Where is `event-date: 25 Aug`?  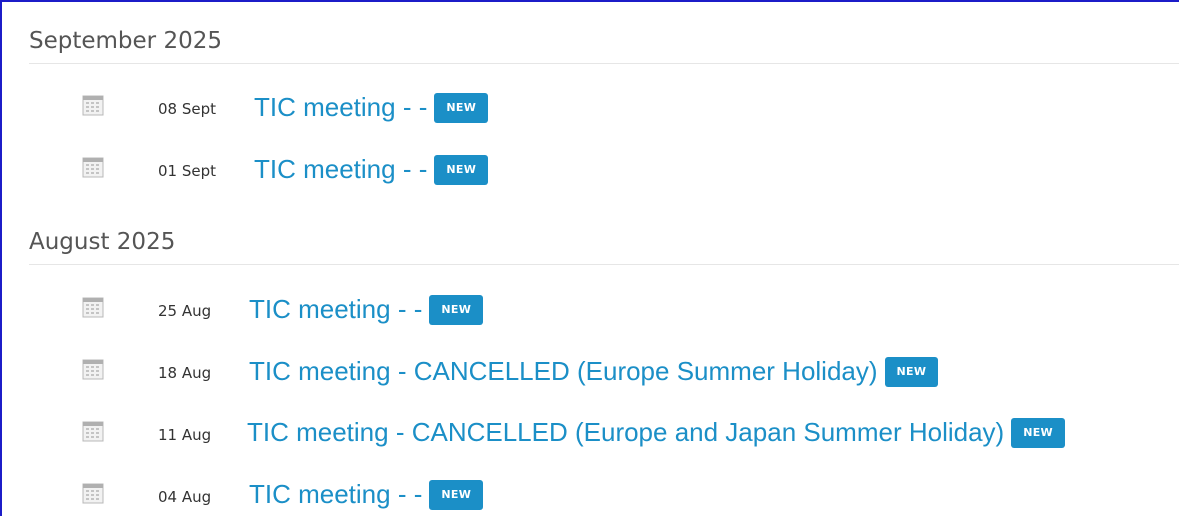
event-date: 25 Aug is located at coordinates (185, 311).